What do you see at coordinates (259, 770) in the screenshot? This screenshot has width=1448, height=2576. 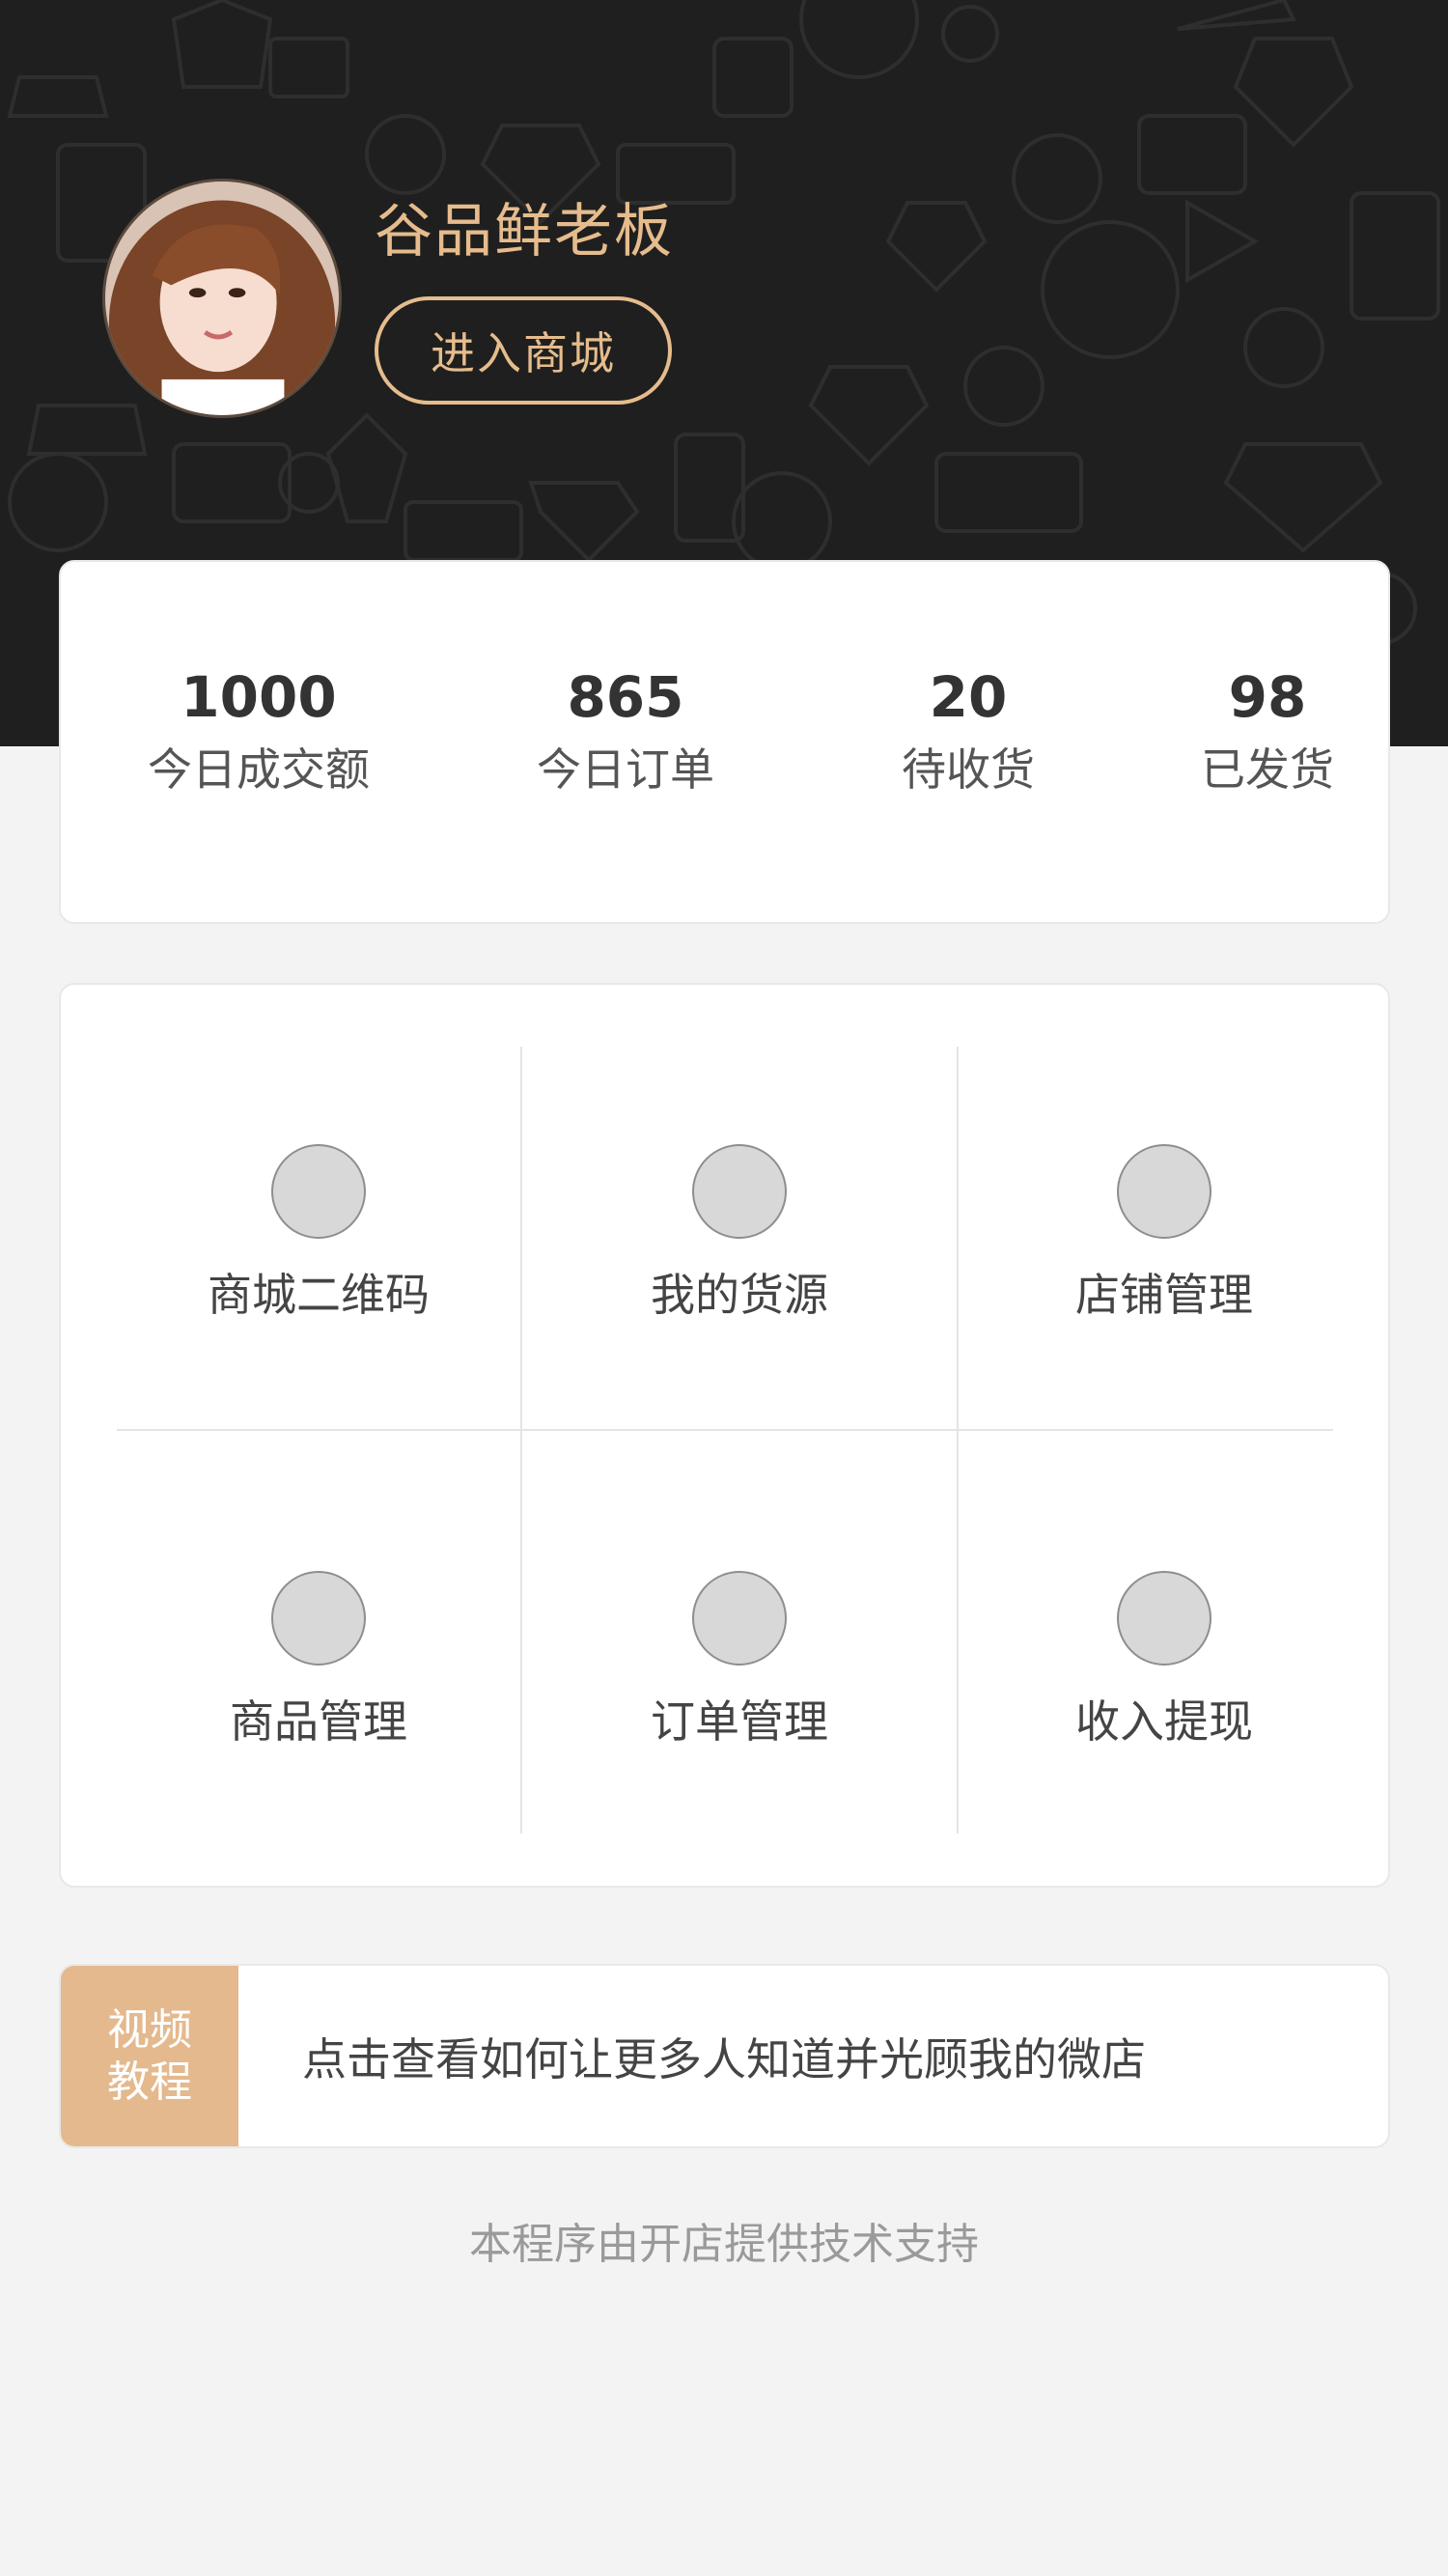 I see `stat-label: 今日成交额` at bounding box center [259, 770].